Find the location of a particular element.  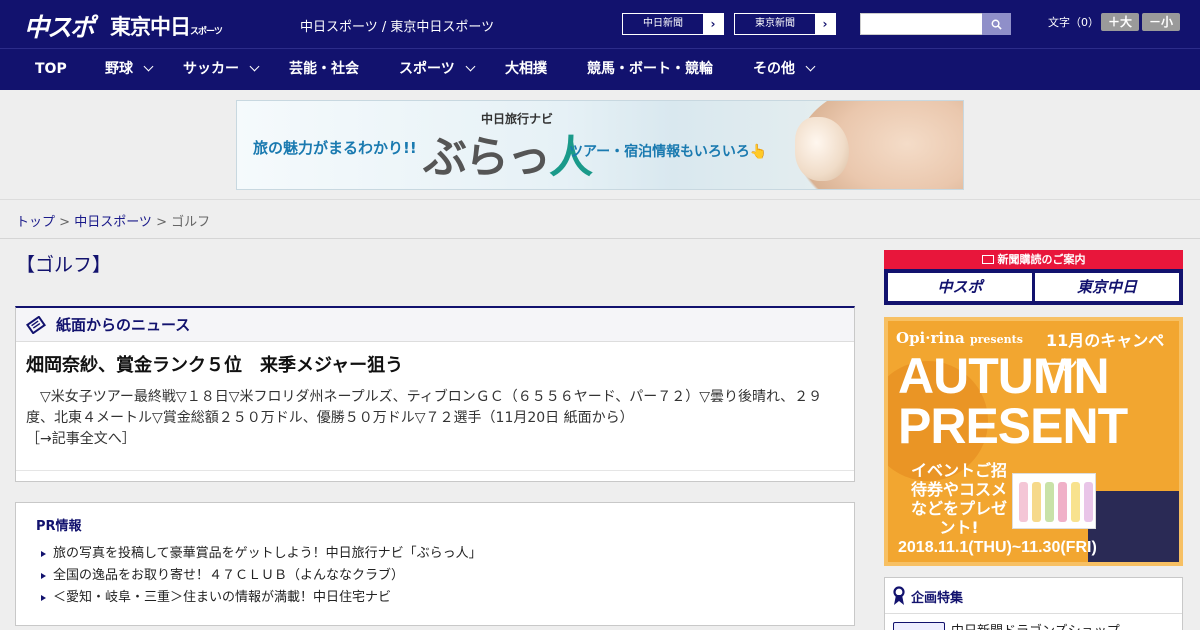

tokyo-shimbun-link: 東京新聞 › is located at coordinates (785, 24).